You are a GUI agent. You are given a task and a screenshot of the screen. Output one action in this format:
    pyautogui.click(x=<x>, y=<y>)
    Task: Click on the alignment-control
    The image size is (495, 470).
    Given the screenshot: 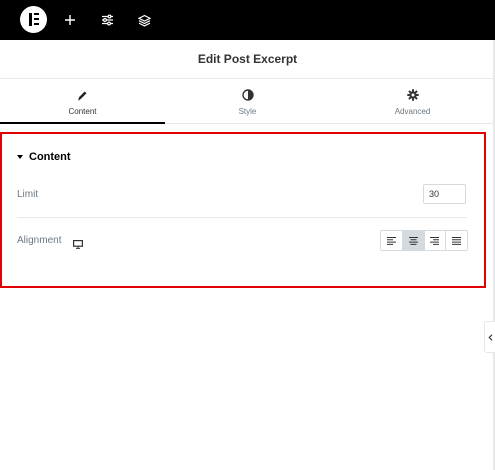 What is the action you would take?
    pyautogui.click(x=424, y=240)
    